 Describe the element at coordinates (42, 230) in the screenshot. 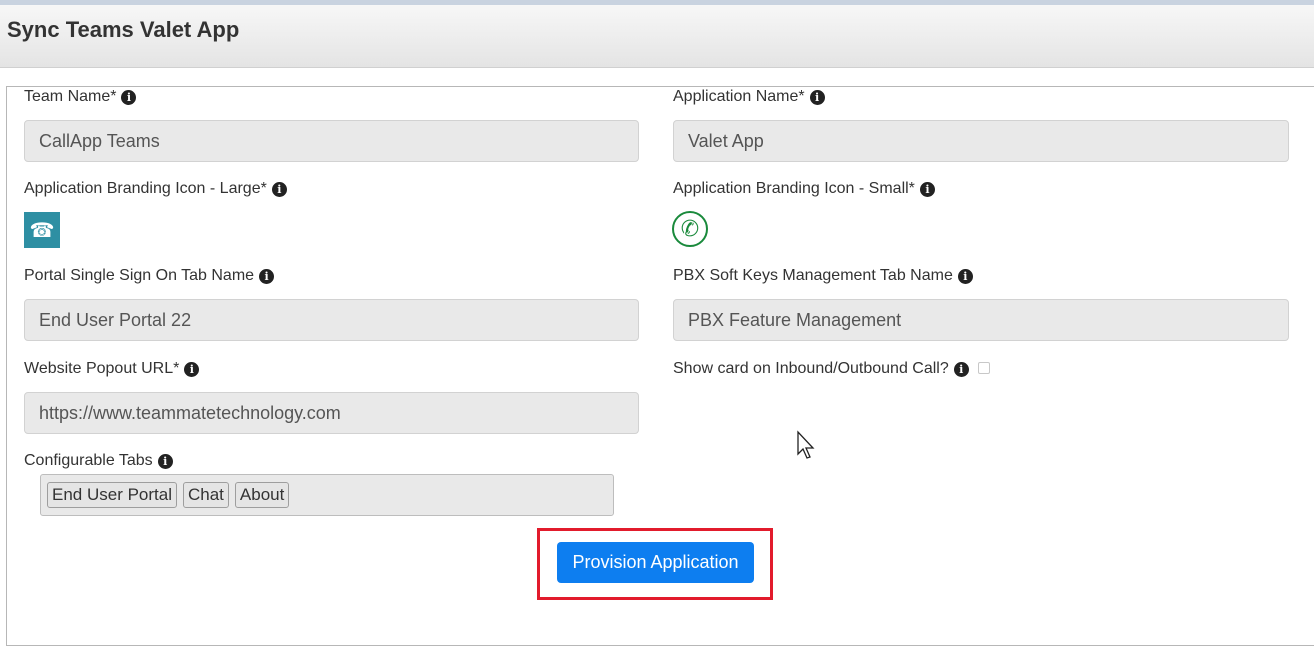

I see `telephone-icon: ☎` at that location.